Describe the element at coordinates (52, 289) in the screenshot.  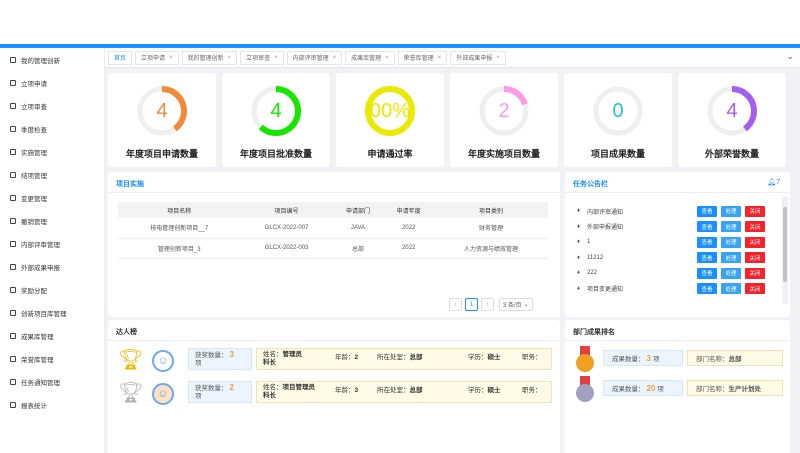
I see `sidebar-item: 奖励分配` at that location.